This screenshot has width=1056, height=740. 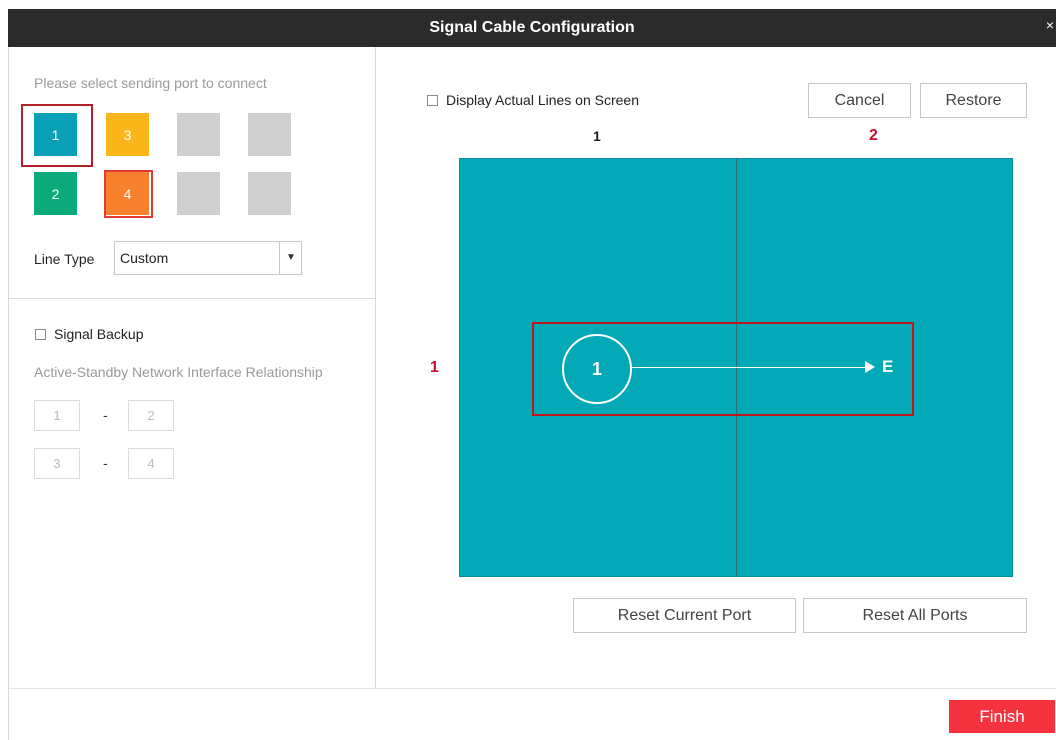 What do you see at coordinates (873, 135) in the screenshot?
I see `column-label-2: 2` at bounding box center [873, 135].